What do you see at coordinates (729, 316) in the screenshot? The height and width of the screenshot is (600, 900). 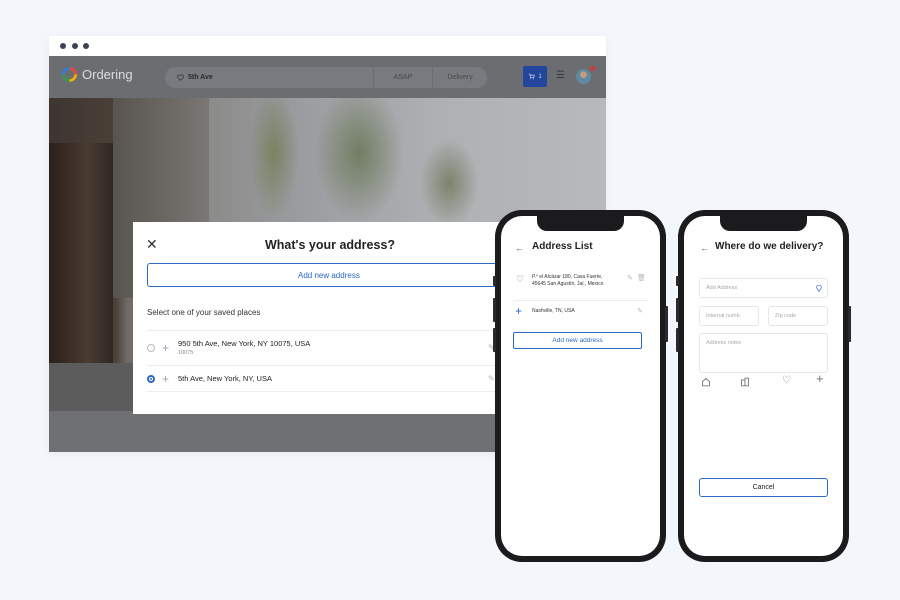 I see `internal-number-input: Internal numb` at bounding box center [729, 316].